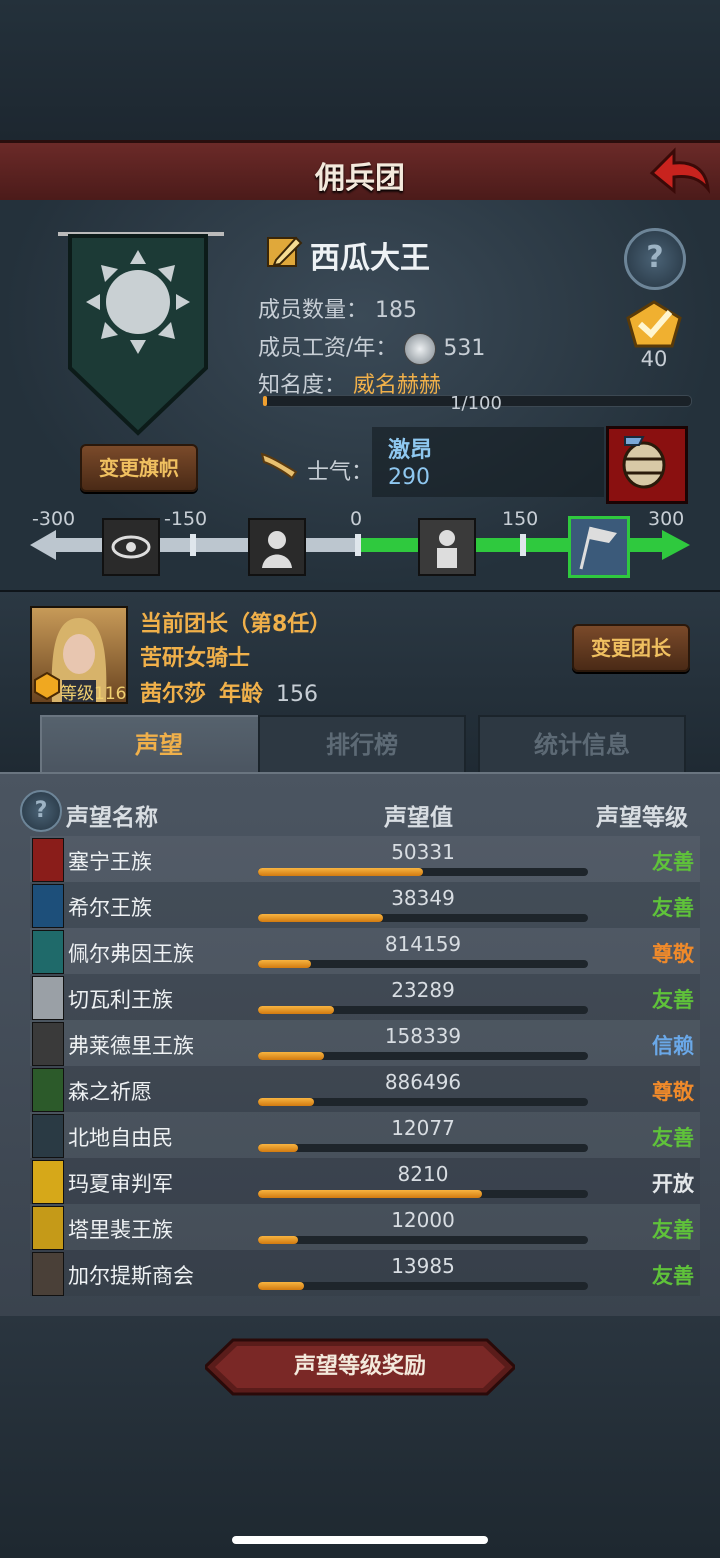 The width and height of the screenshot is (720, 1558). Describe the element at coordinates (360, 70) in the screenshot. I see `top-background` at that location.